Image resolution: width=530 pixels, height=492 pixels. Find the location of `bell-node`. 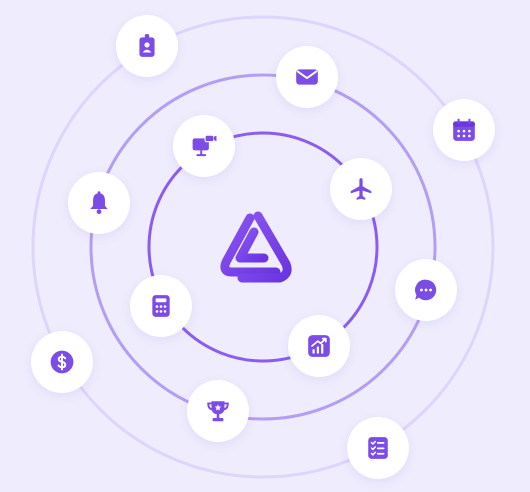

bell-node is located at coordinates (99, 203).